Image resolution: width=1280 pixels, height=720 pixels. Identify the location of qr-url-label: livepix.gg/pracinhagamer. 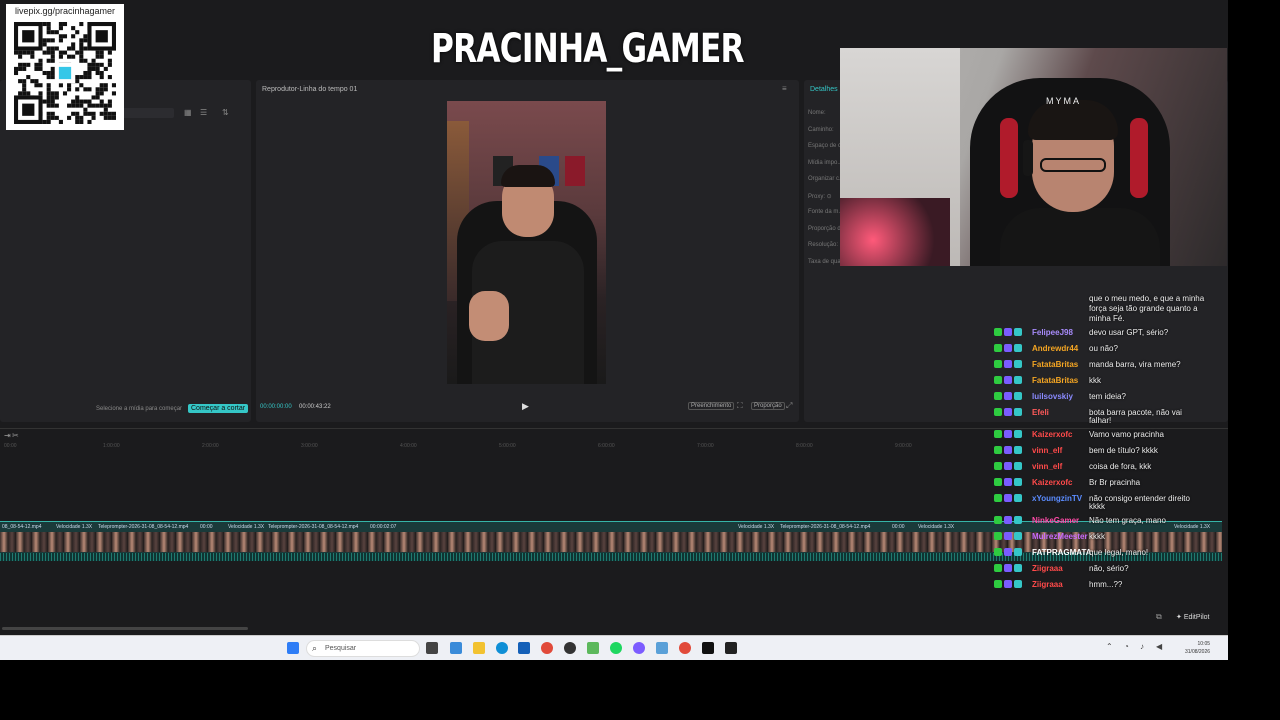
(65, 11).